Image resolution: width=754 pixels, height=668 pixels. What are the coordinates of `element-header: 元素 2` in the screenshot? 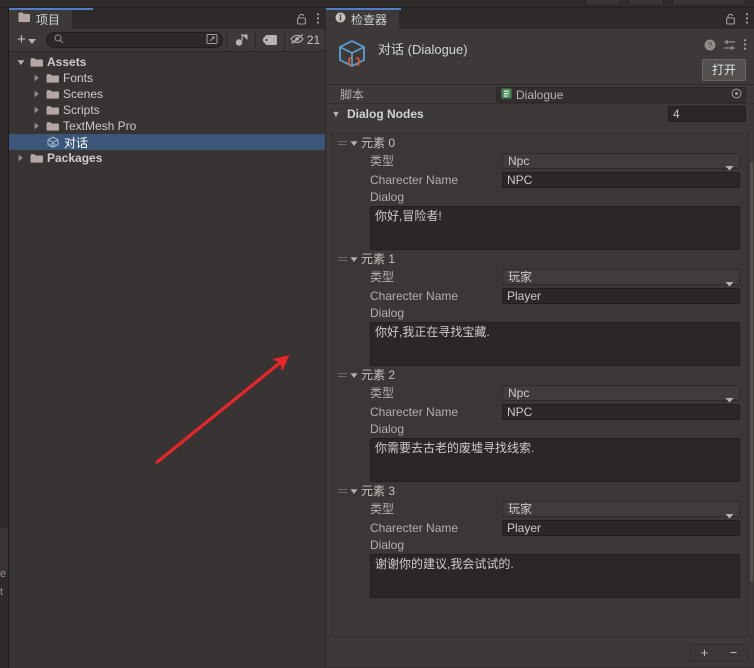 It's located at (540, 374).